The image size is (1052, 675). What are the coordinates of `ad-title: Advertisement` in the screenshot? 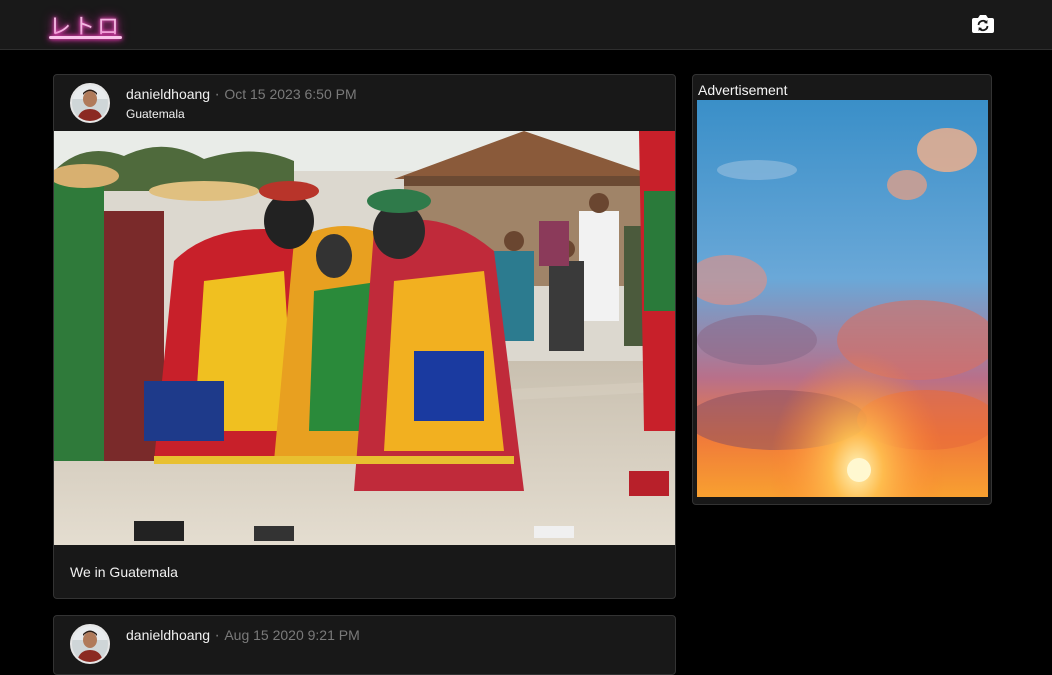 It's located at (743, 90).